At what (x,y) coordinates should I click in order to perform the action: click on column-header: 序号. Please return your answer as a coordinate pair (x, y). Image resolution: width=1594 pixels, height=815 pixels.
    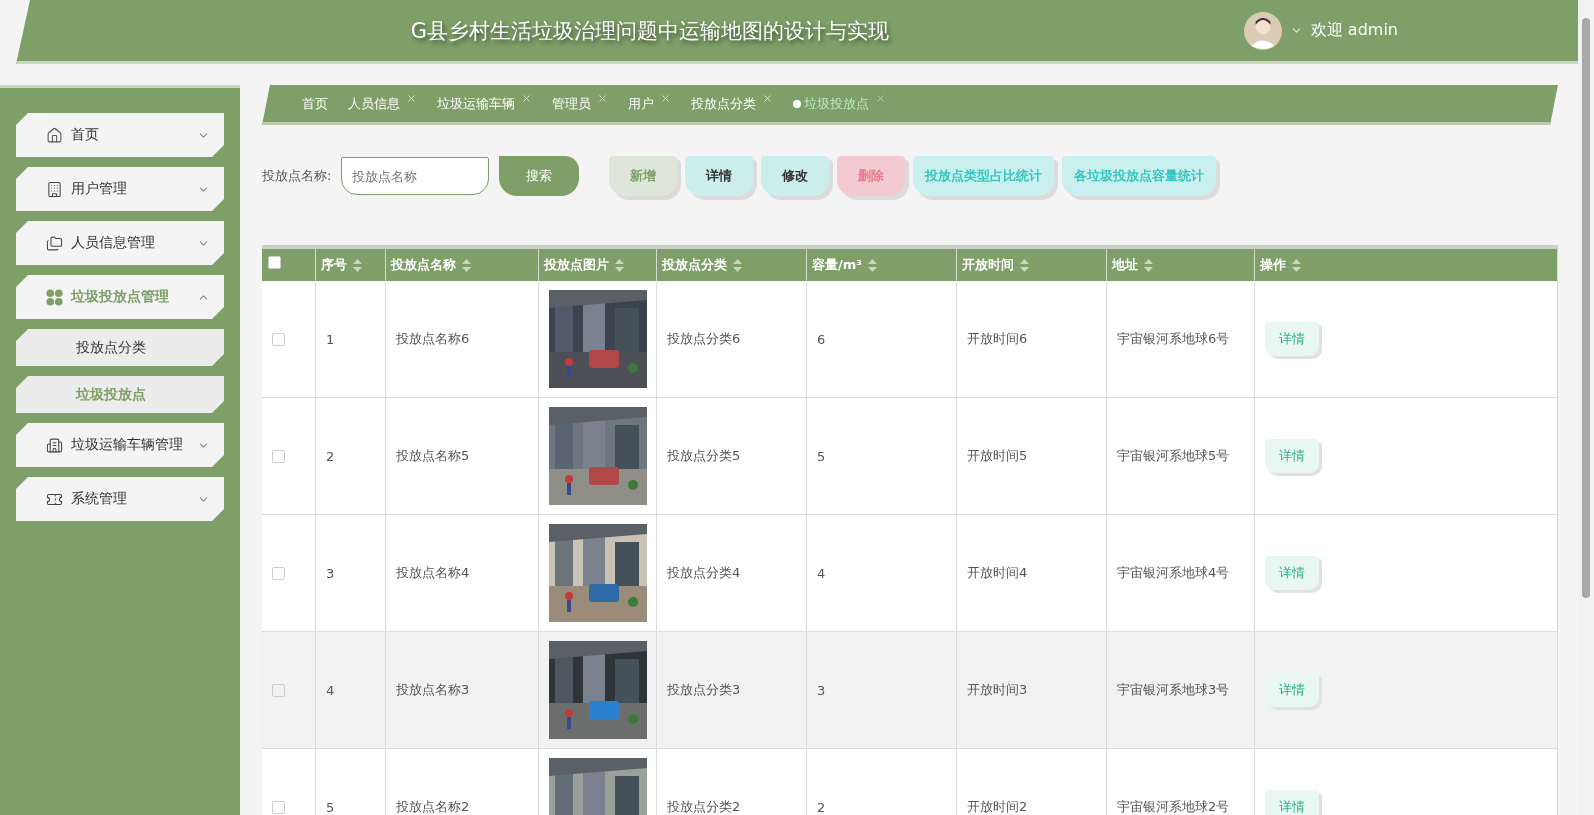
    Looking at the image, I should click on (351, 265).